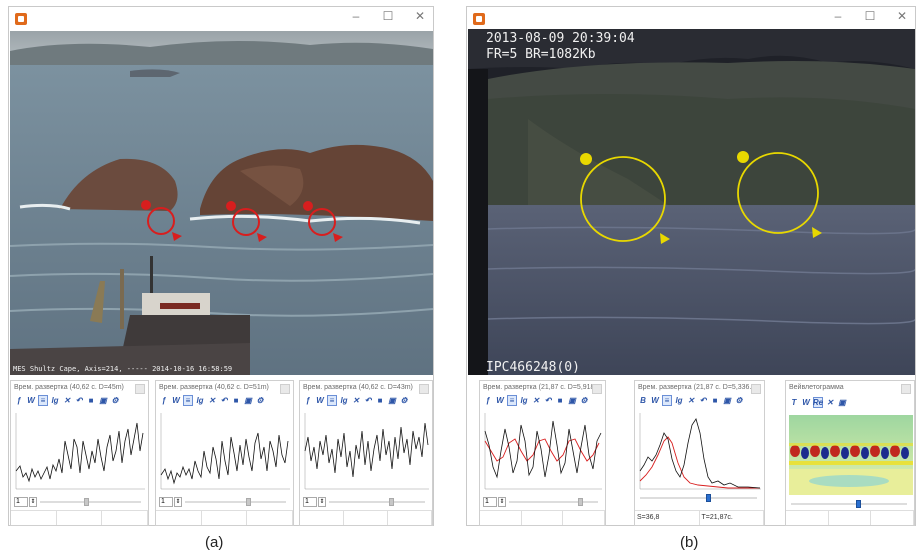 The image size is (919, 556). I want to click on panel-title: Врем. развертка (40,62 с. D=51m), so click(214, 387).